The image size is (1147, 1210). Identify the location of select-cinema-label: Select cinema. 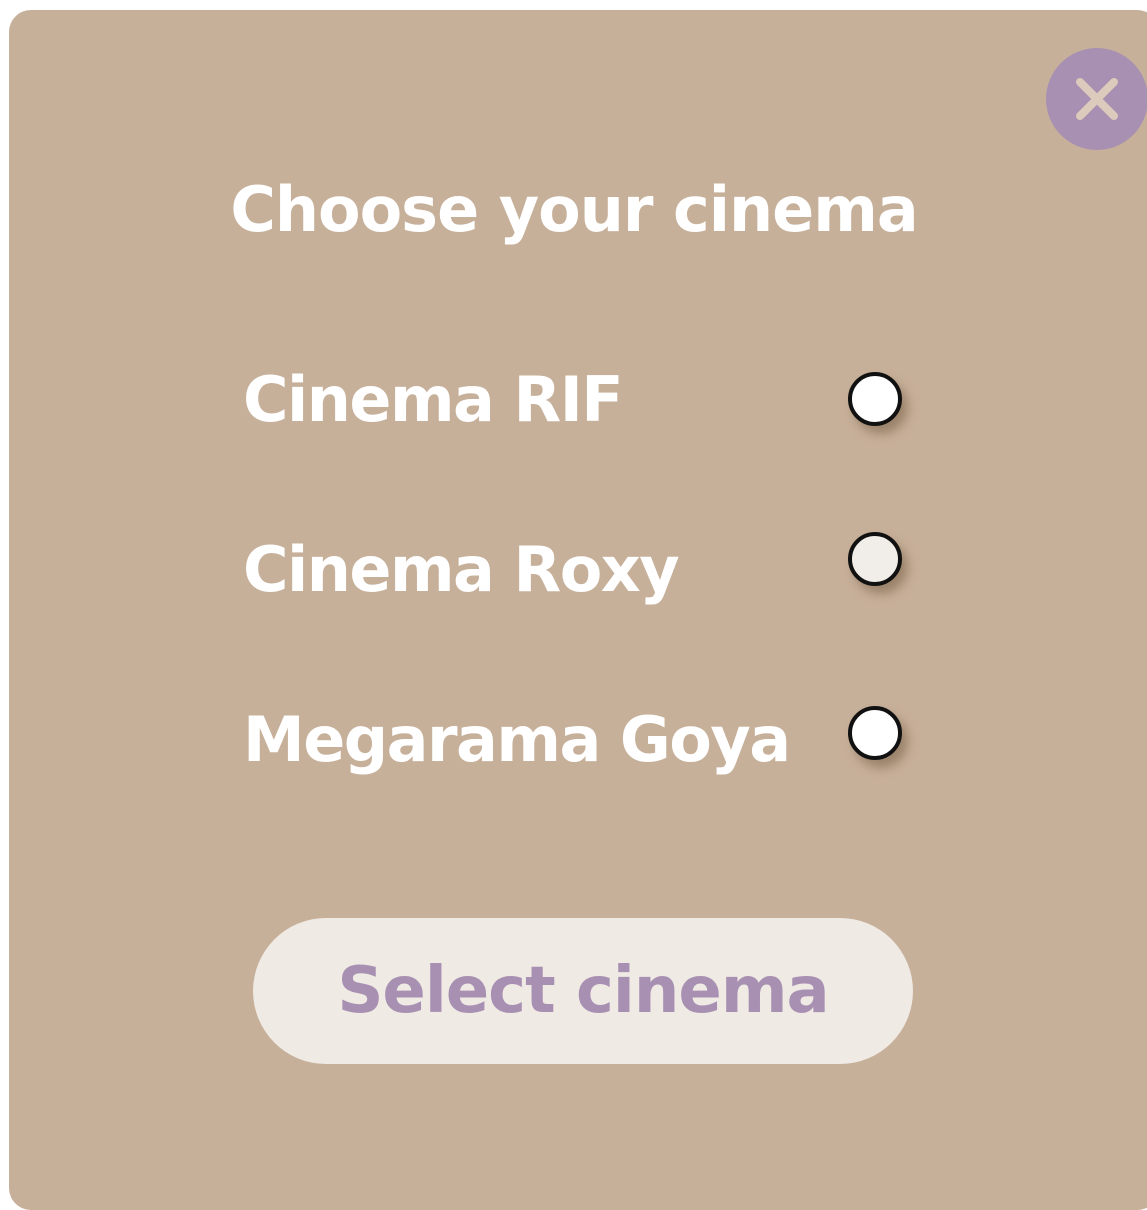
(583, 991).